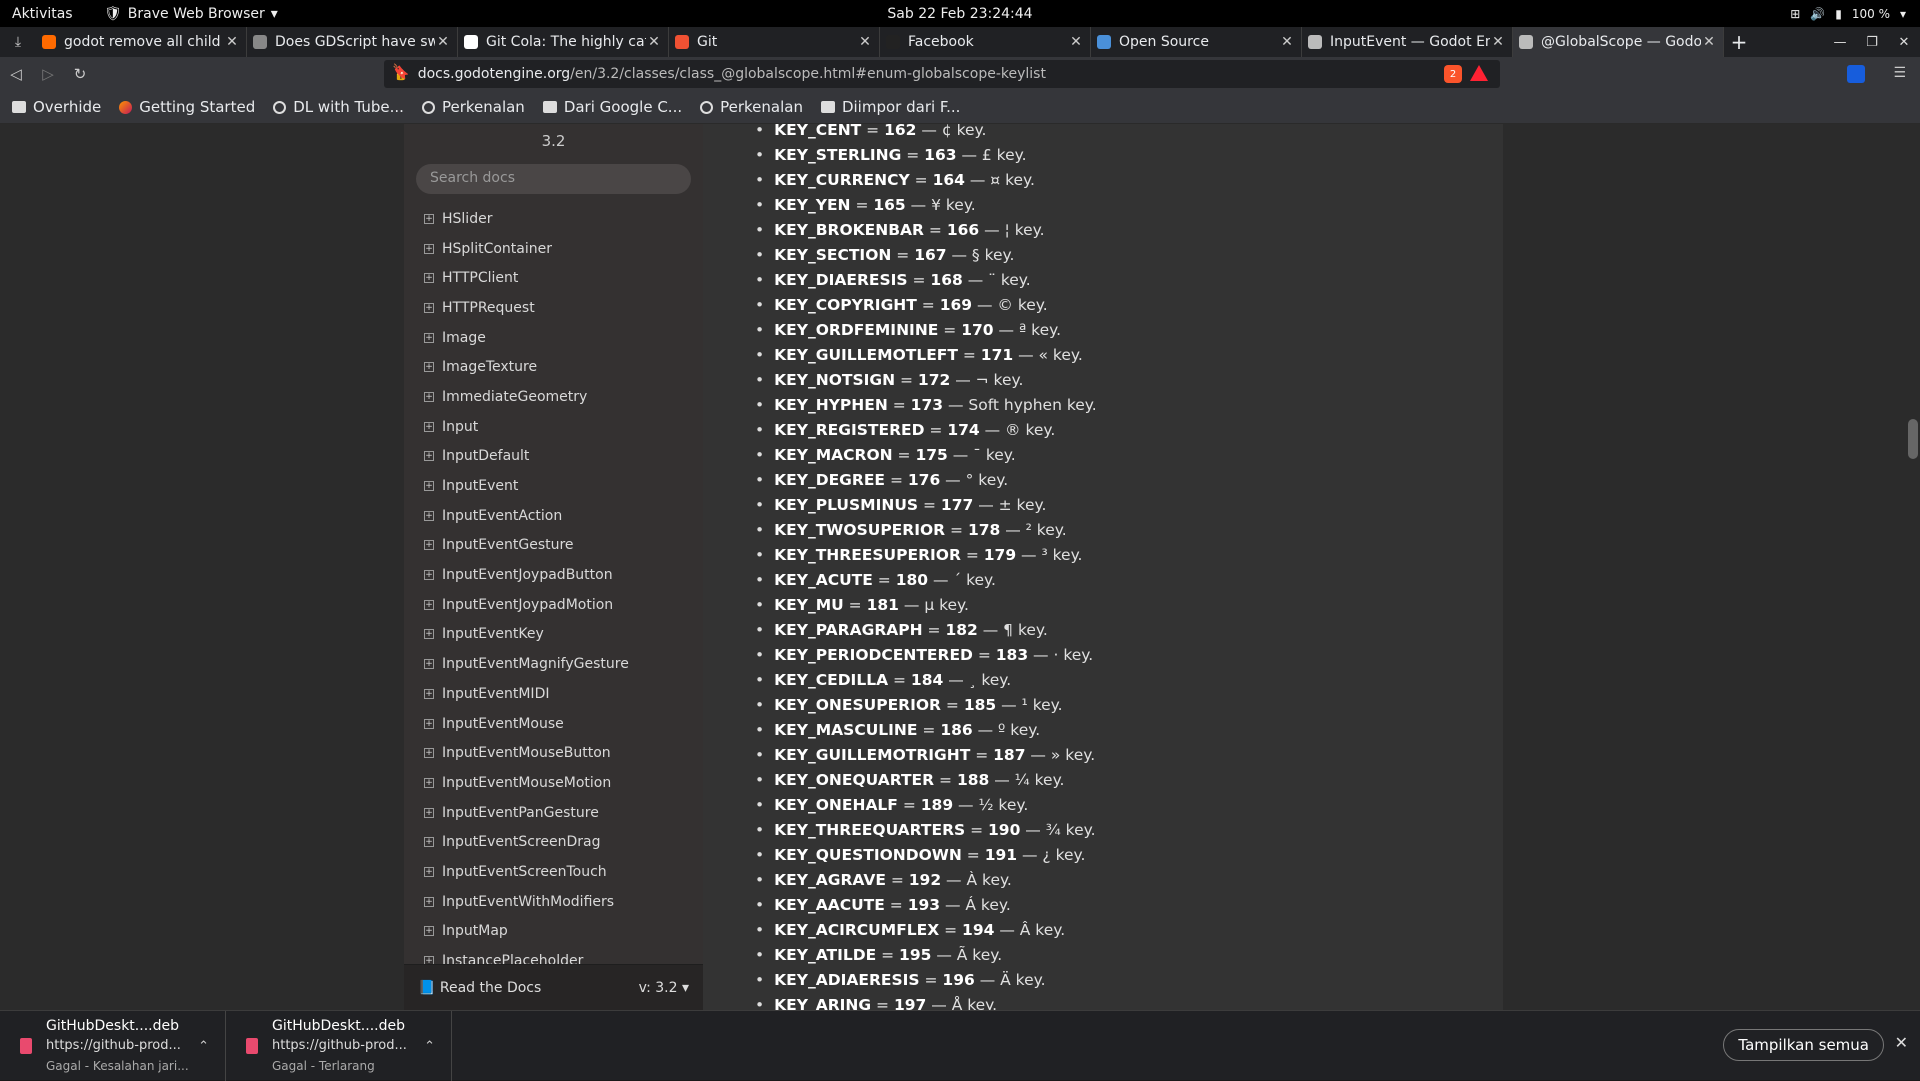  I want to click on close-shelf-icon: ✕, so click(1901, 1042).